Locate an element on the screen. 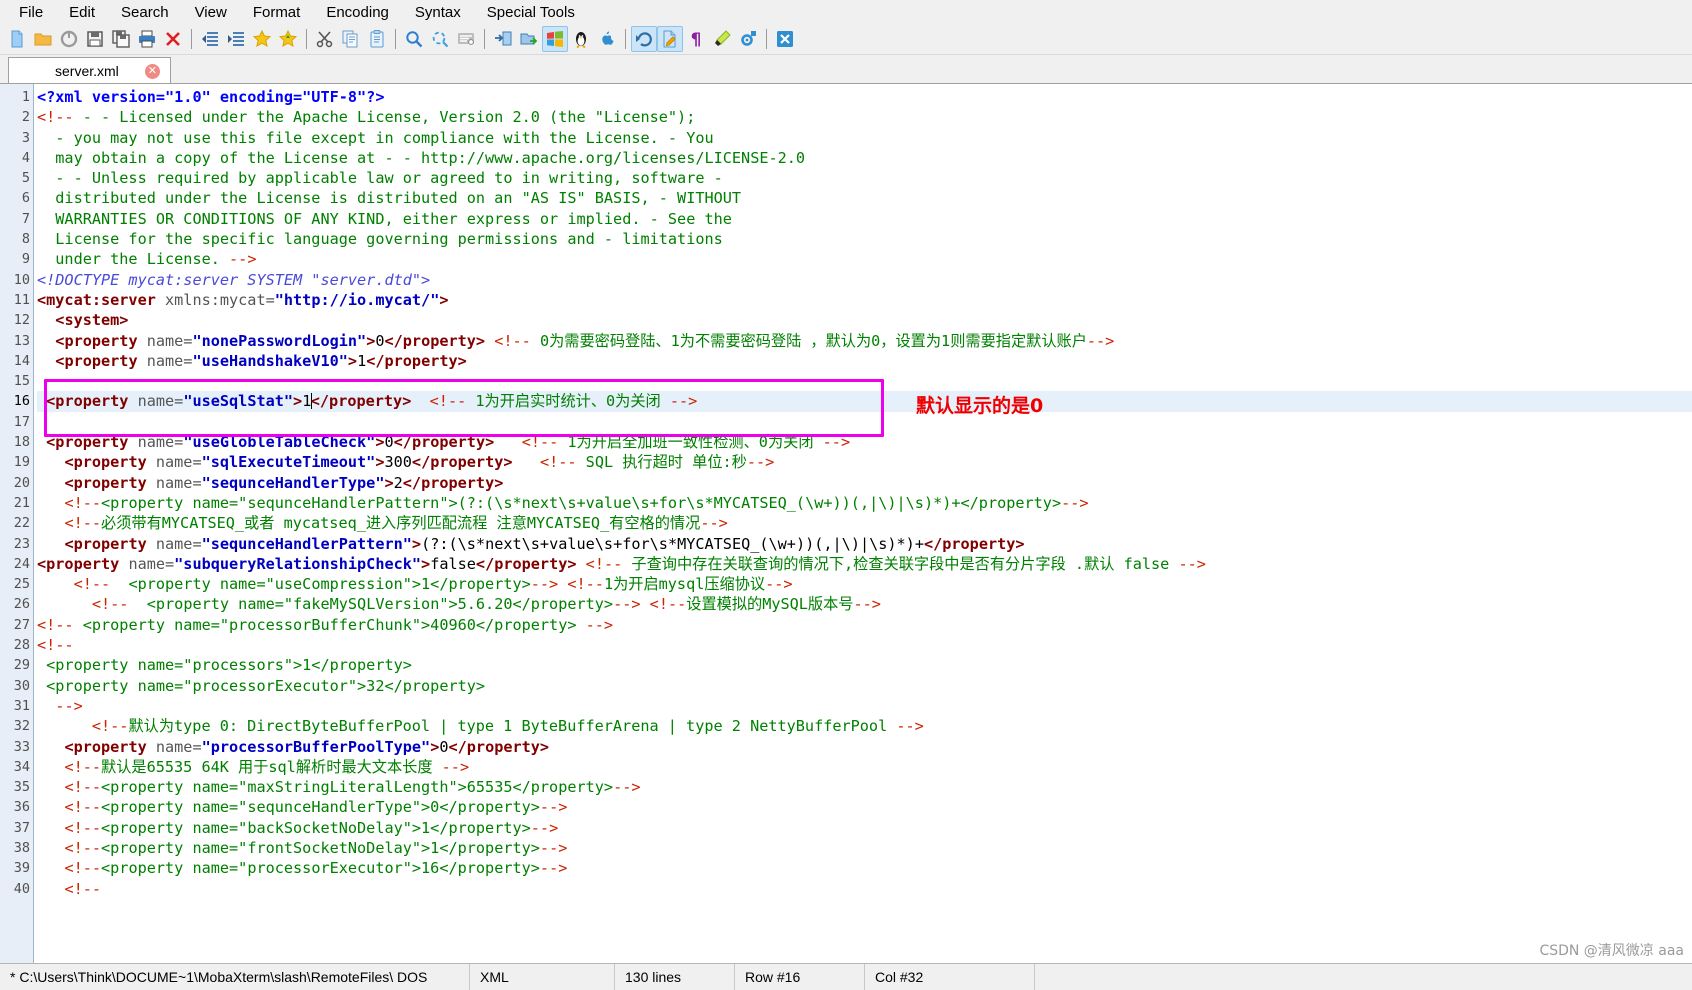  menu-search: Search is located at coordinates (145, 12).